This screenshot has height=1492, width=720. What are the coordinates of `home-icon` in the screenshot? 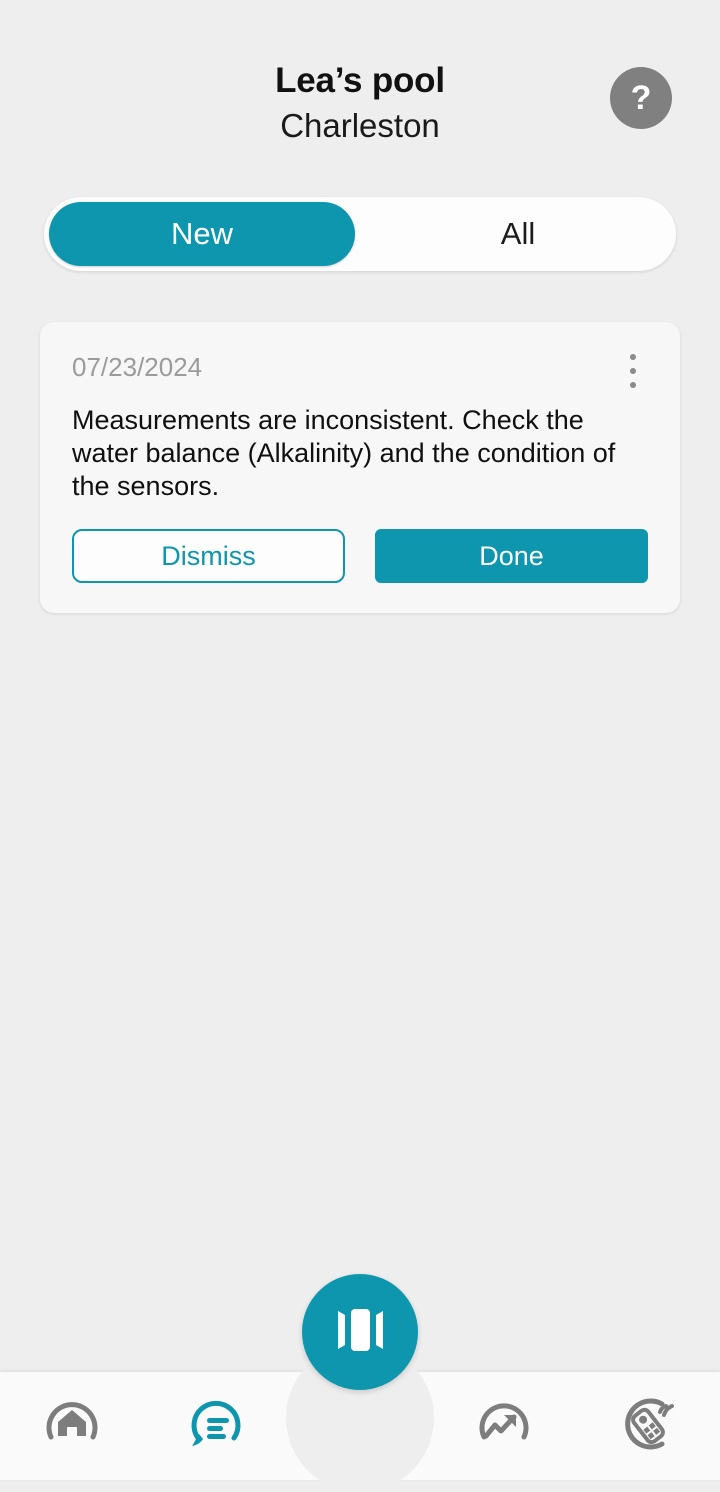 It's located at (72, 1426).